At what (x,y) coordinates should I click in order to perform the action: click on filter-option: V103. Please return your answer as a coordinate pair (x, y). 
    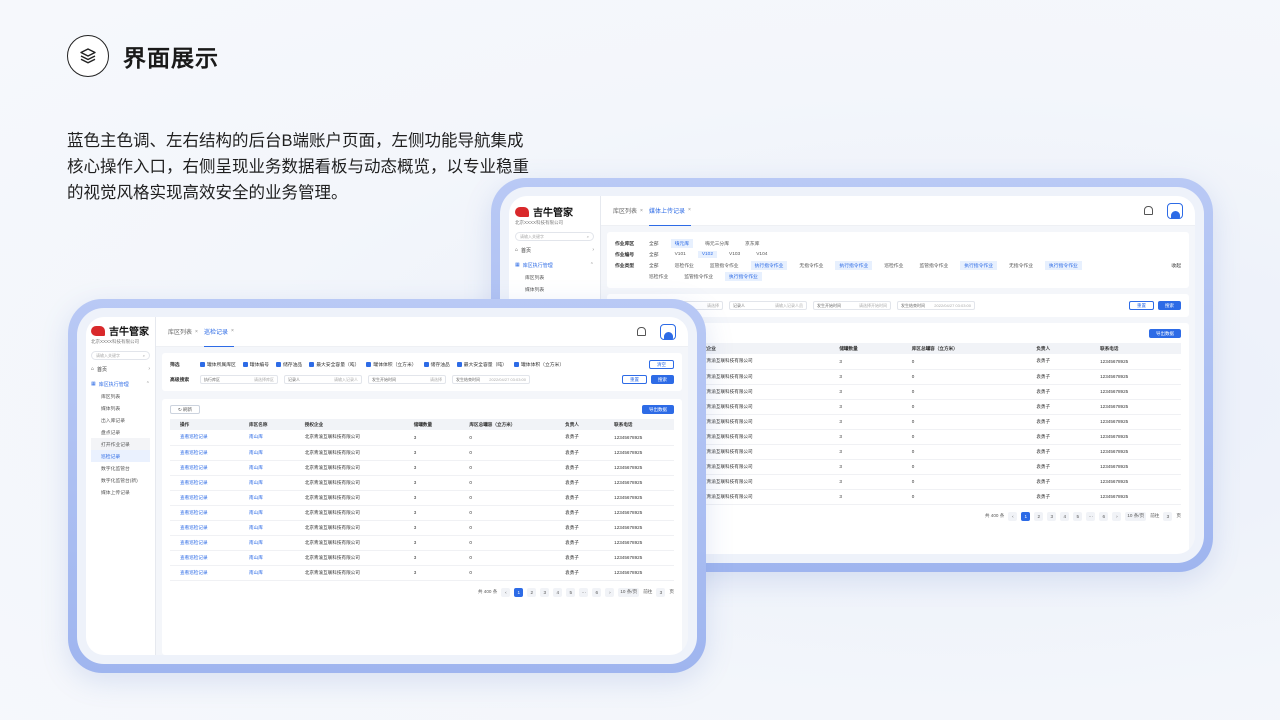
    Looking at the image, I should click on (734, 254).